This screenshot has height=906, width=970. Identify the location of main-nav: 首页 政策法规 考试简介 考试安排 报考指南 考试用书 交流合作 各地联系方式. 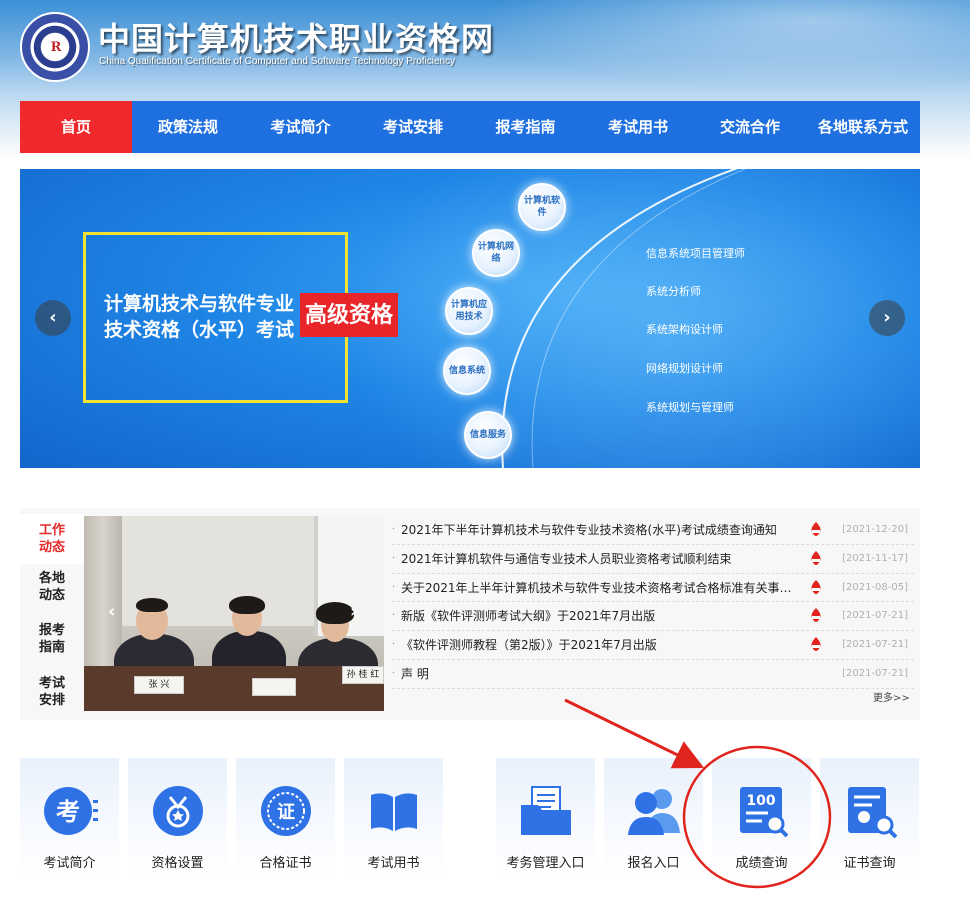
(470, 127).